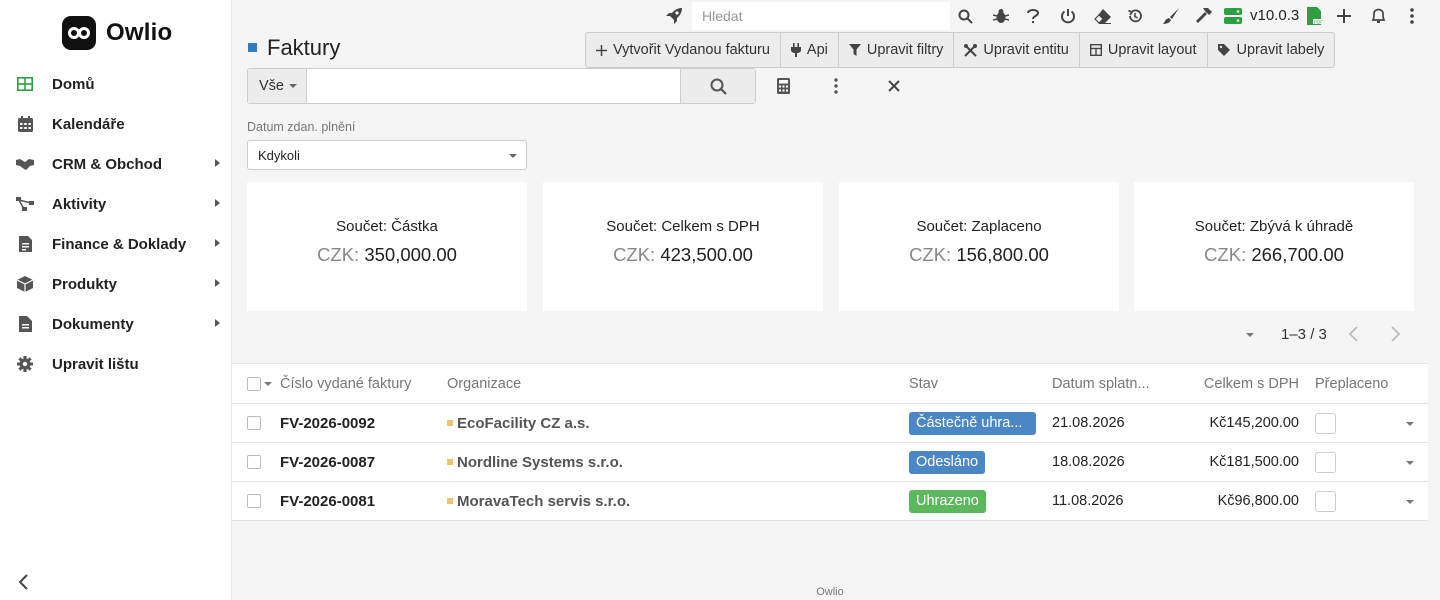  I want to click on sidebar-item-documents: Dokumenty, so click(116, 324).